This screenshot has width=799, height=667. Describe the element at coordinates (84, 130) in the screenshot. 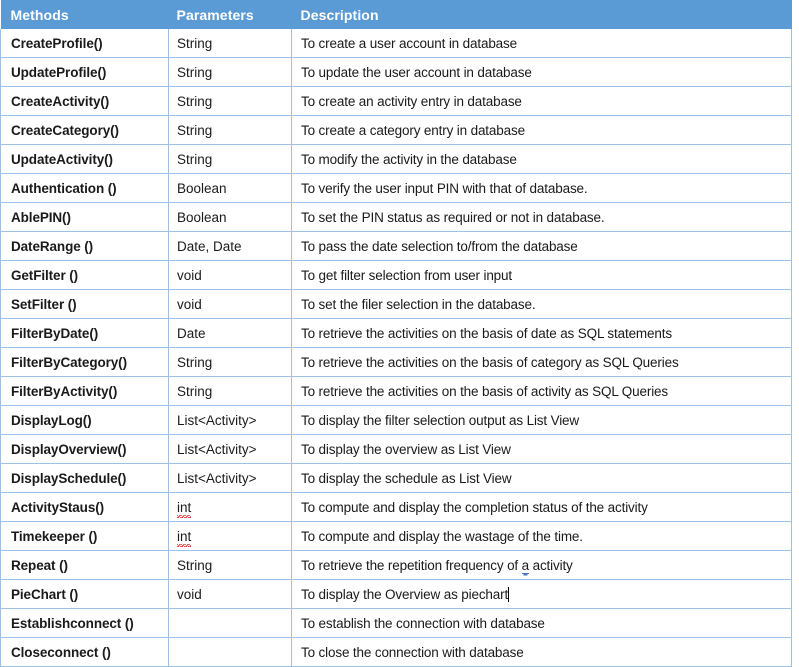

I see `cell-method: CreateCategory()` at that location.